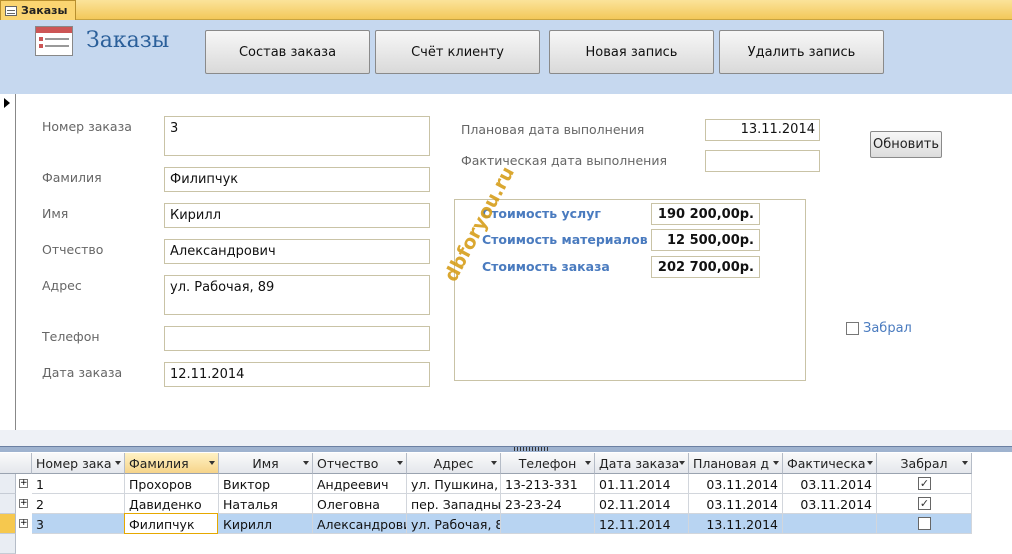  What do you see at coordinates (62, 285) in the screenshot?
I see `address-label: Адрес` at bounding box center [62, 285].